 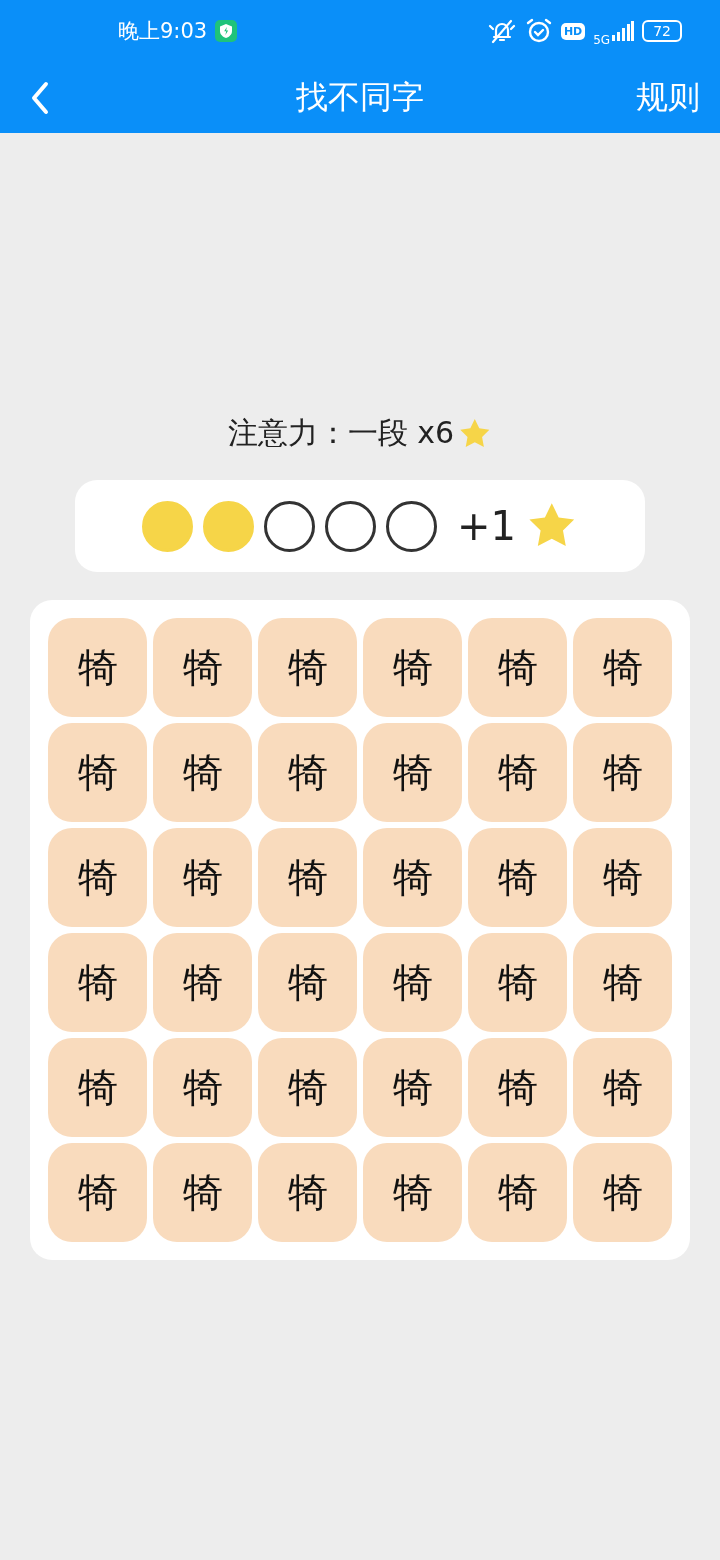 What do you see at coordinates (623, 31) in the screenshot?
I see `signal-icon` at bounding box center [623, 31].